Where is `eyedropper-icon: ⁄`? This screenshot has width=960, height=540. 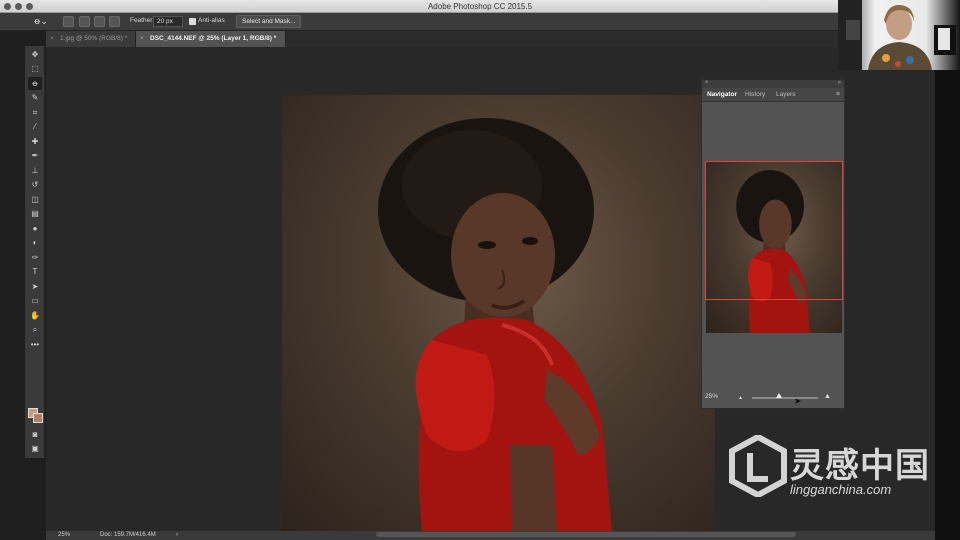 eyedropper-icon: ⁄ is located at coordinates (35, 126).